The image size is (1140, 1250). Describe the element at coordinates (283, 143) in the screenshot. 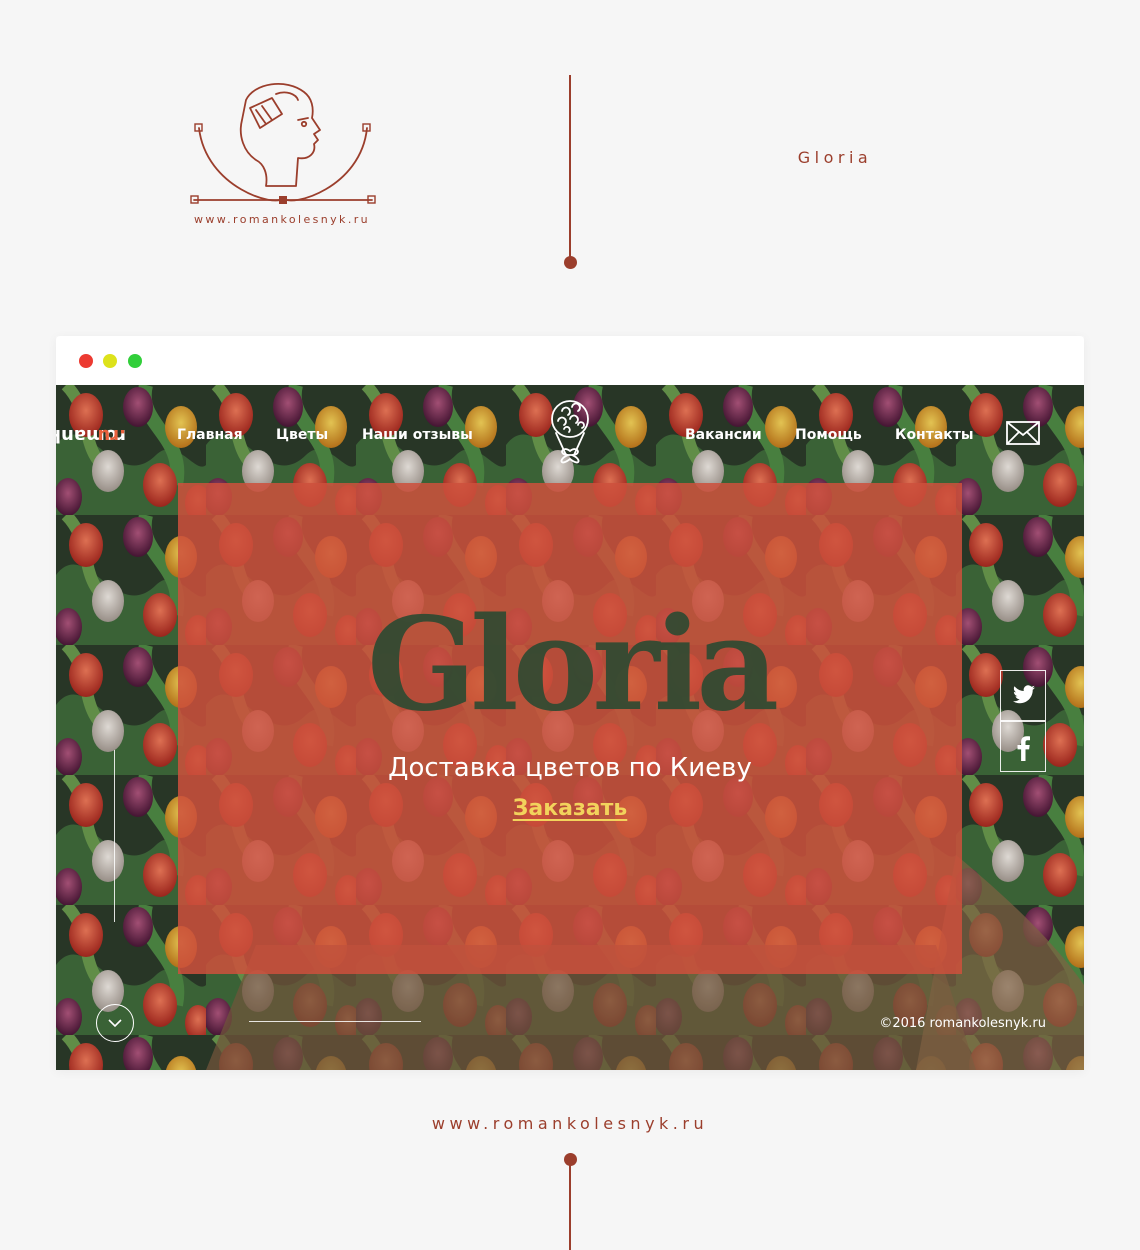

I see `portrait-line-art` at that location.